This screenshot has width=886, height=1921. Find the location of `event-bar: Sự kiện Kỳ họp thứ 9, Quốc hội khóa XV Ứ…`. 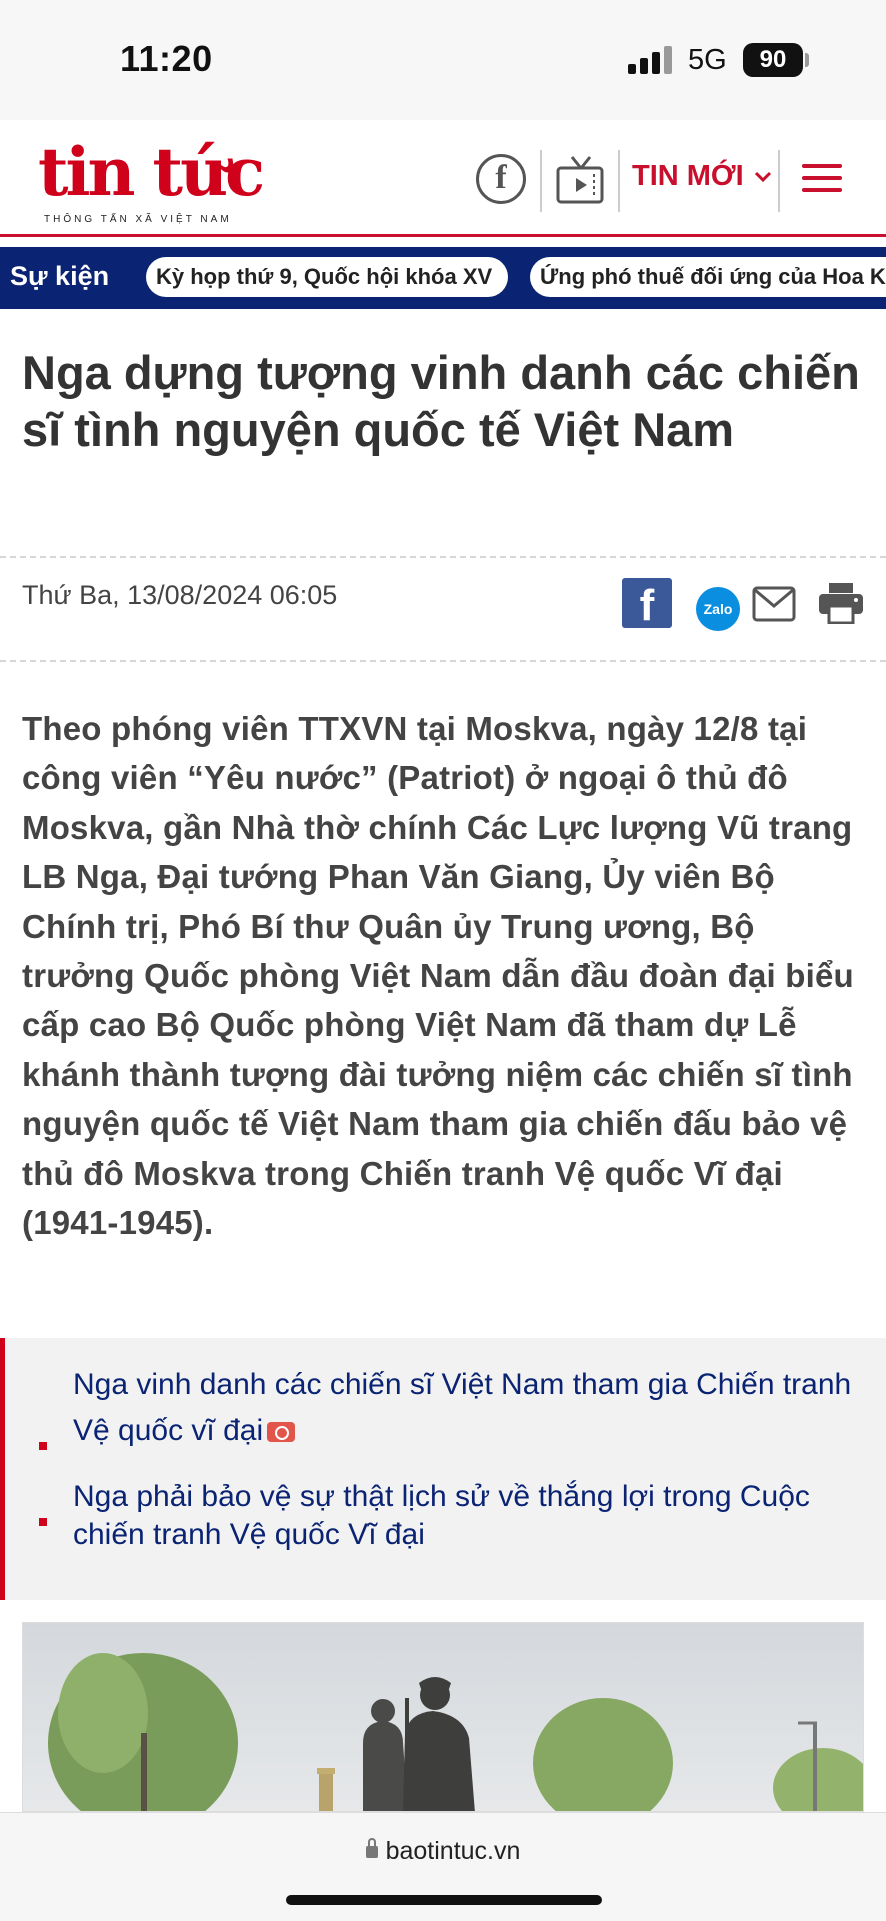

event-bar: Sự kiện Kỳ họp thứ 9, Quốc hội khóa XV Ứ… is located at coordinates (443, 278).